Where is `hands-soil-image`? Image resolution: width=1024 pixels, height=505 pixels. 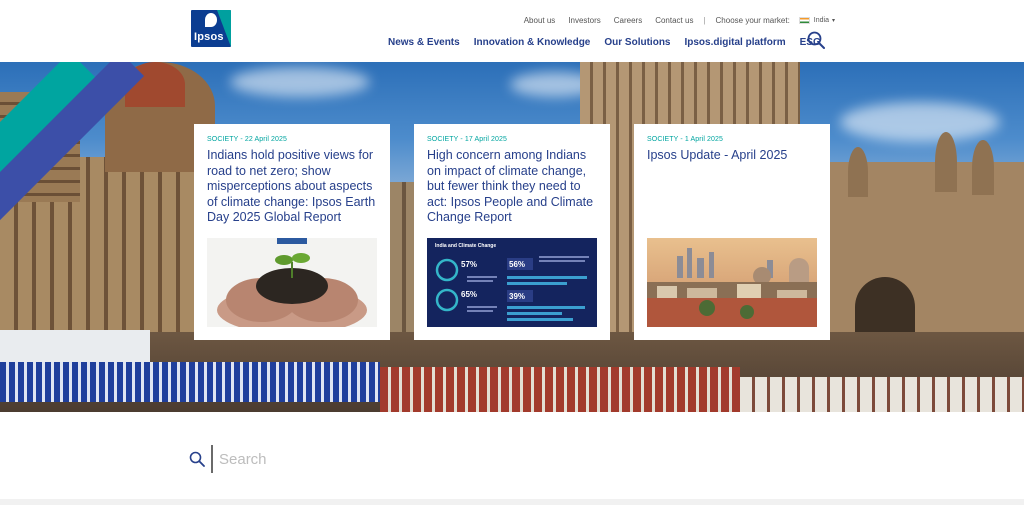
hands-soil-image is located at coordinates (292, 282).